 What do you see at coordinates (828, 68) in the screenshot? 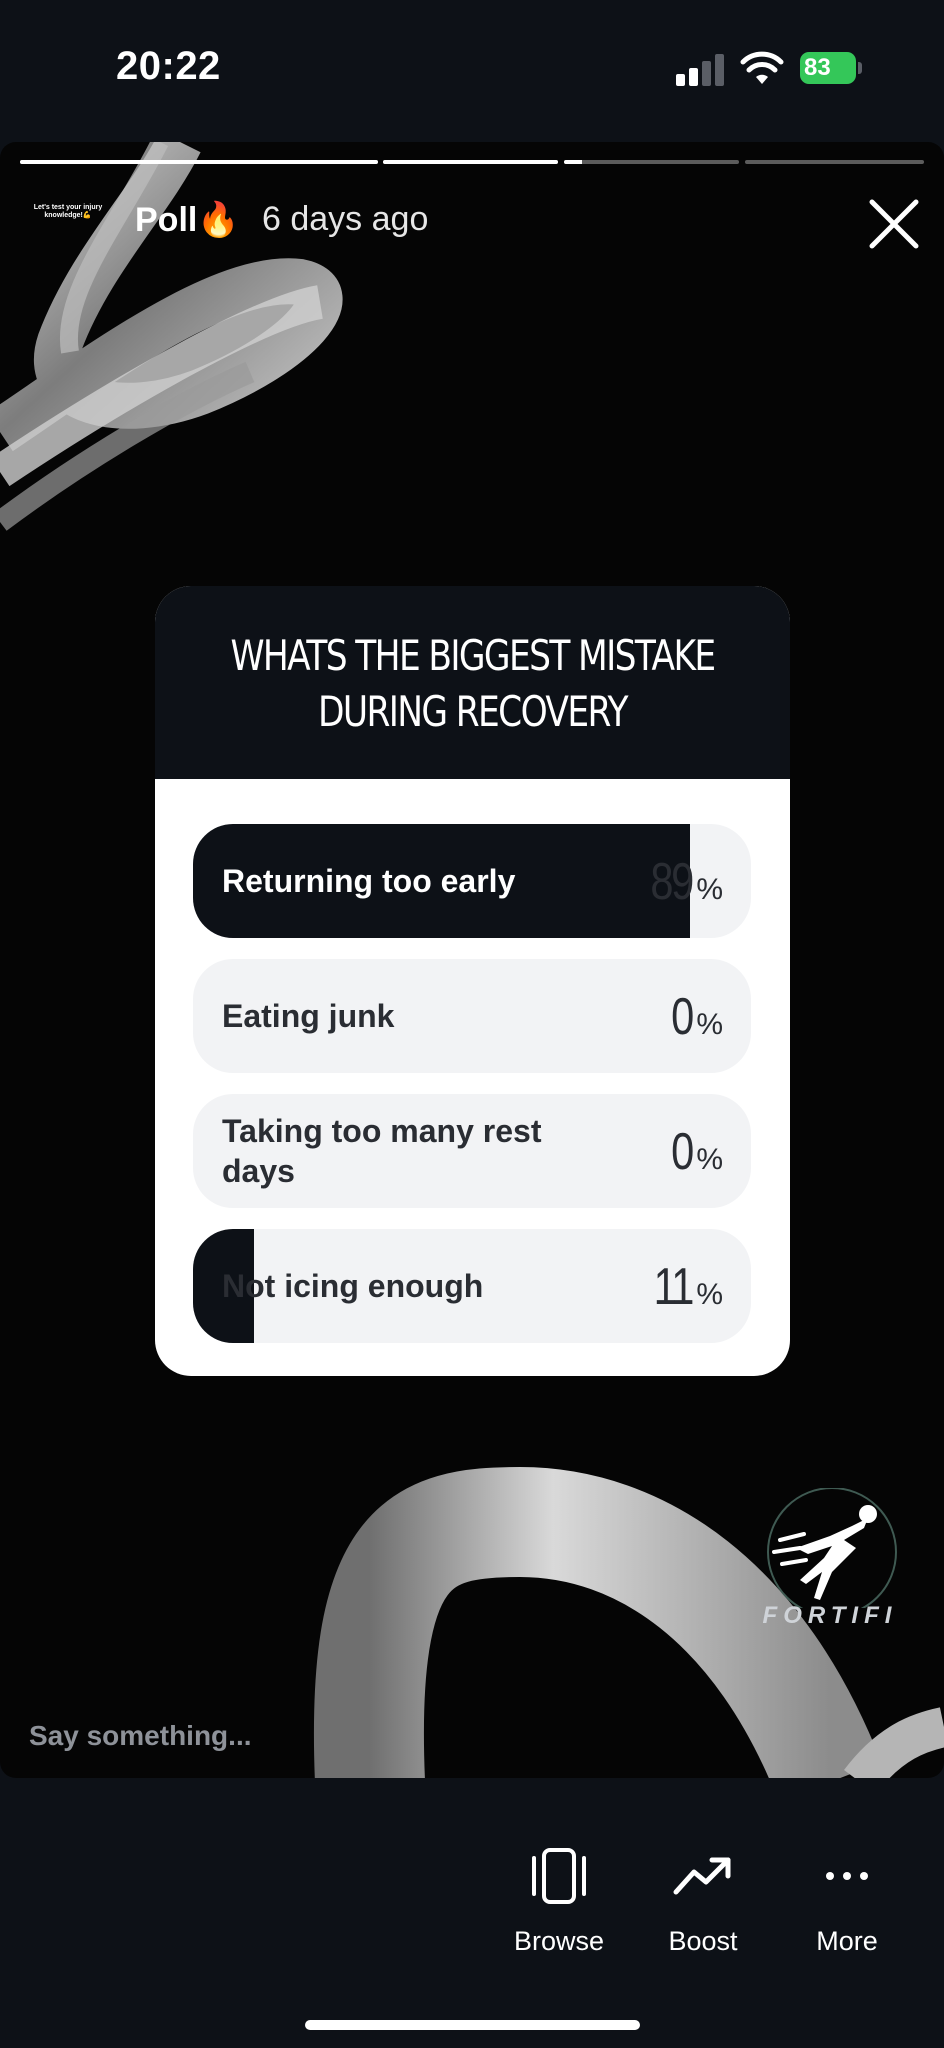
I see `battery-level: 83` at bounding box center [828, 68].